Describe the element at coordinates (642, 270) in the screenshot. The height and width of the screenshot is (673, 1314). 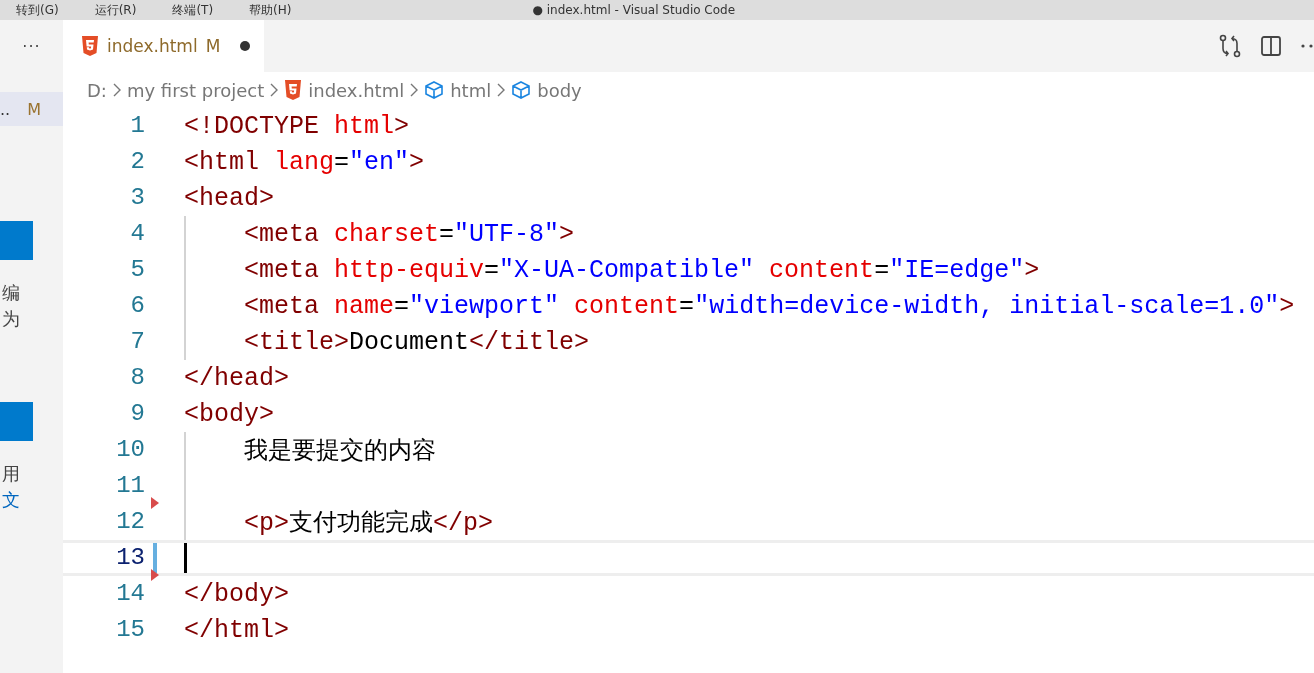
I see `code-line: <meta http-equiv="X-UA-Compatible" content="IE=edge">` at that location.